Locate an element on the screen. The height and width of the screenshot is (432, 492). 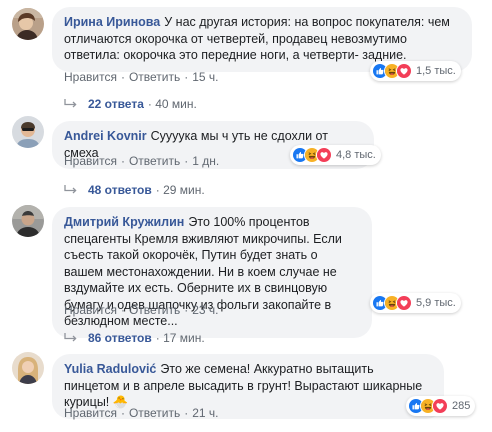
comment-author: Ирина Иринова is located at coordinates (112, 22).